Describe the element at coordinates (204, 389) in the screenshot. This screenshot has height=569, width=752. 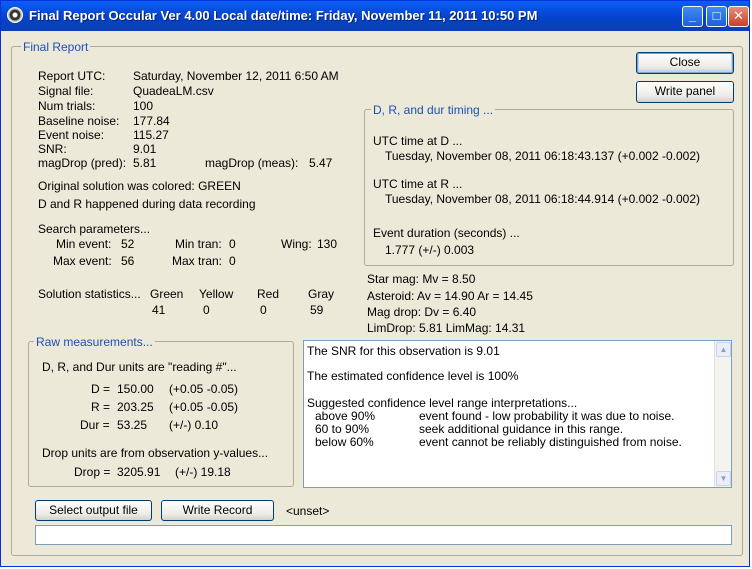
I see `raw-d-error: (+0.05 -0.05)` at that location.